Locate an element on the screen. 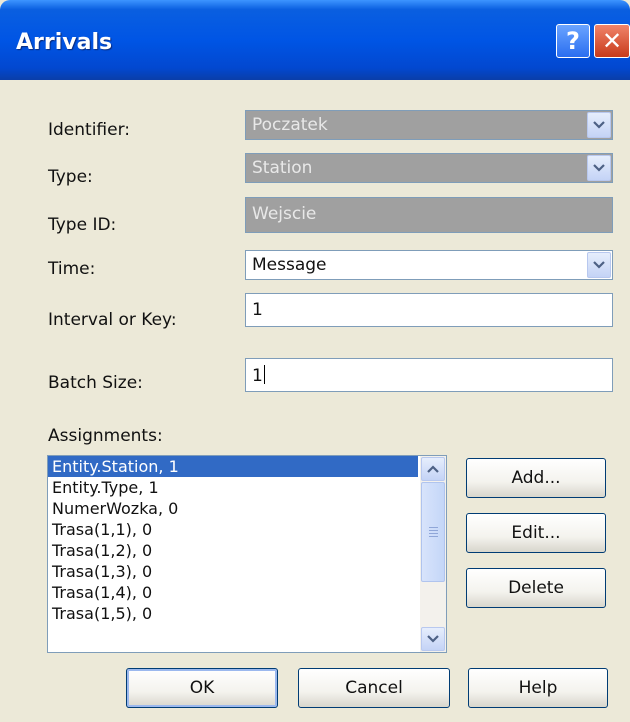 The height and width of the screenshot is (722, 630). close-title-button: ✕ is located at coordinates (612, 41).